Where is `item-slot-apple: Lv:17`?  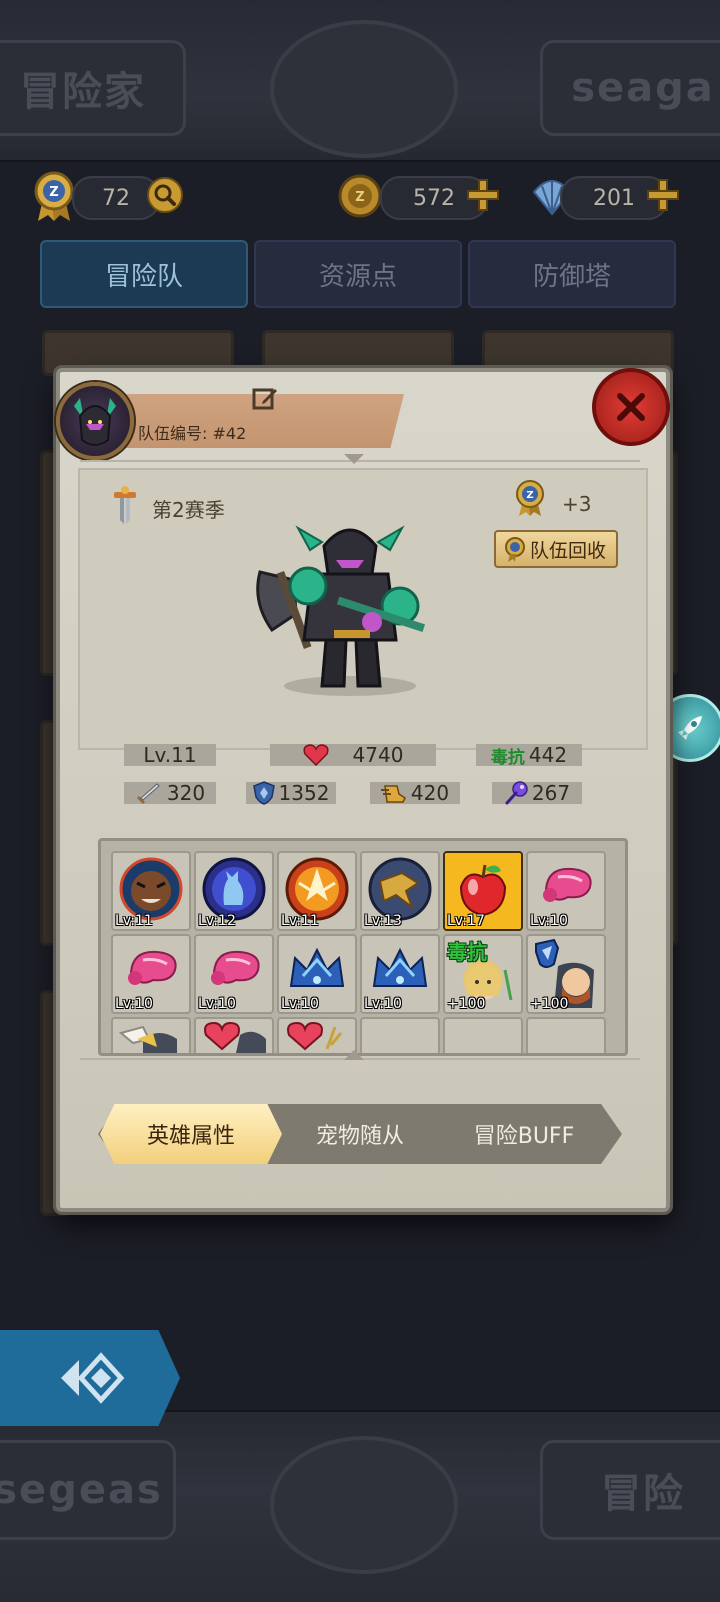
item-slot-apple: Lv:17 is located at coordinates (483, 891).